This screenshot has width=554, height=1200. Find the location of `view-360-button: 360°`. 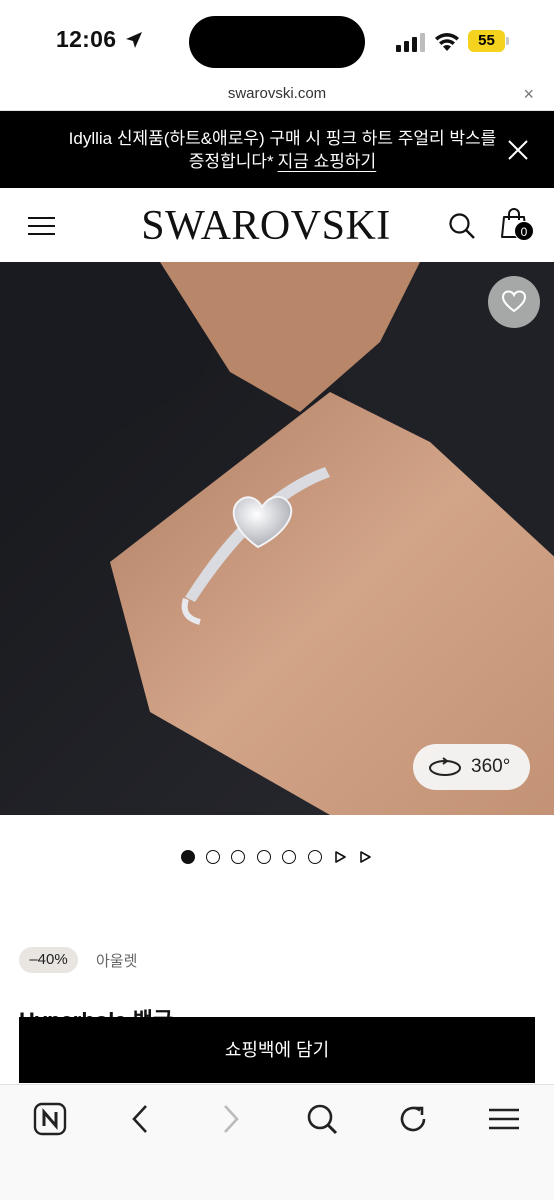

view-360-button: 360° is located at coordinates (471, 767).